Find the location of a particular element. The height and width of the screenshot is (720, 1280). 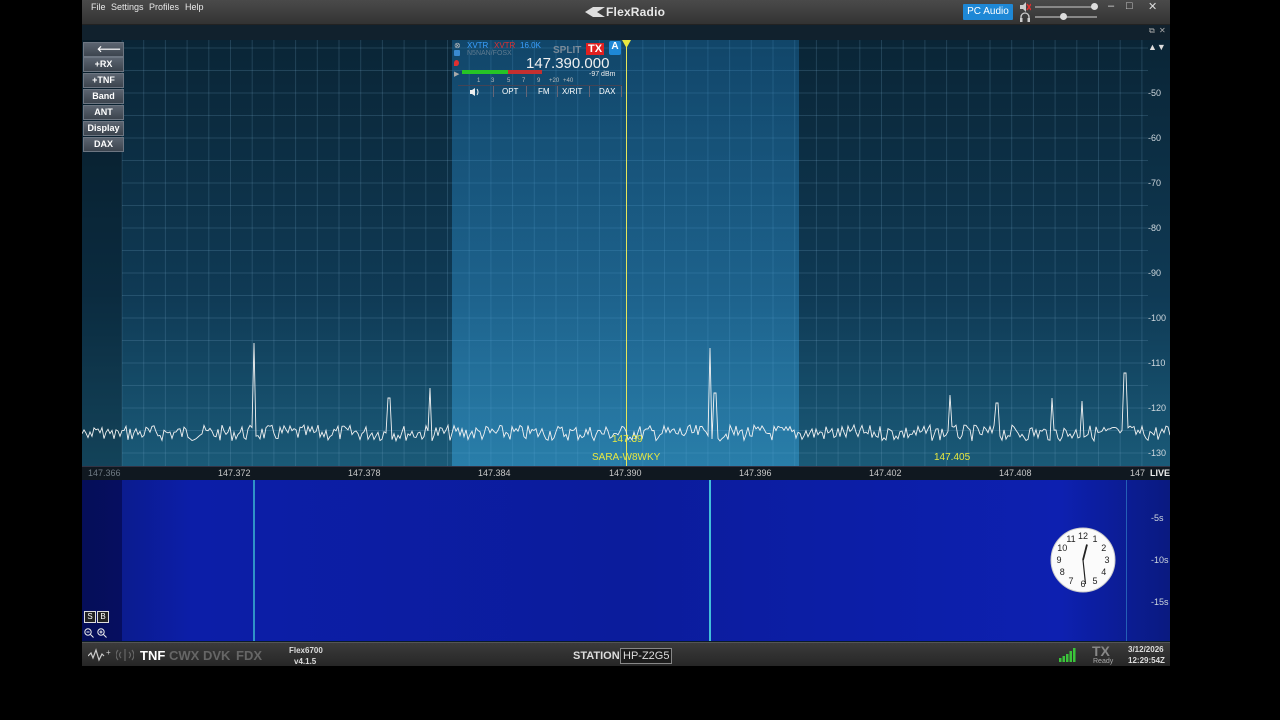

panadapter-header: ⧉ ✕ is located at coordinates (626, 32).